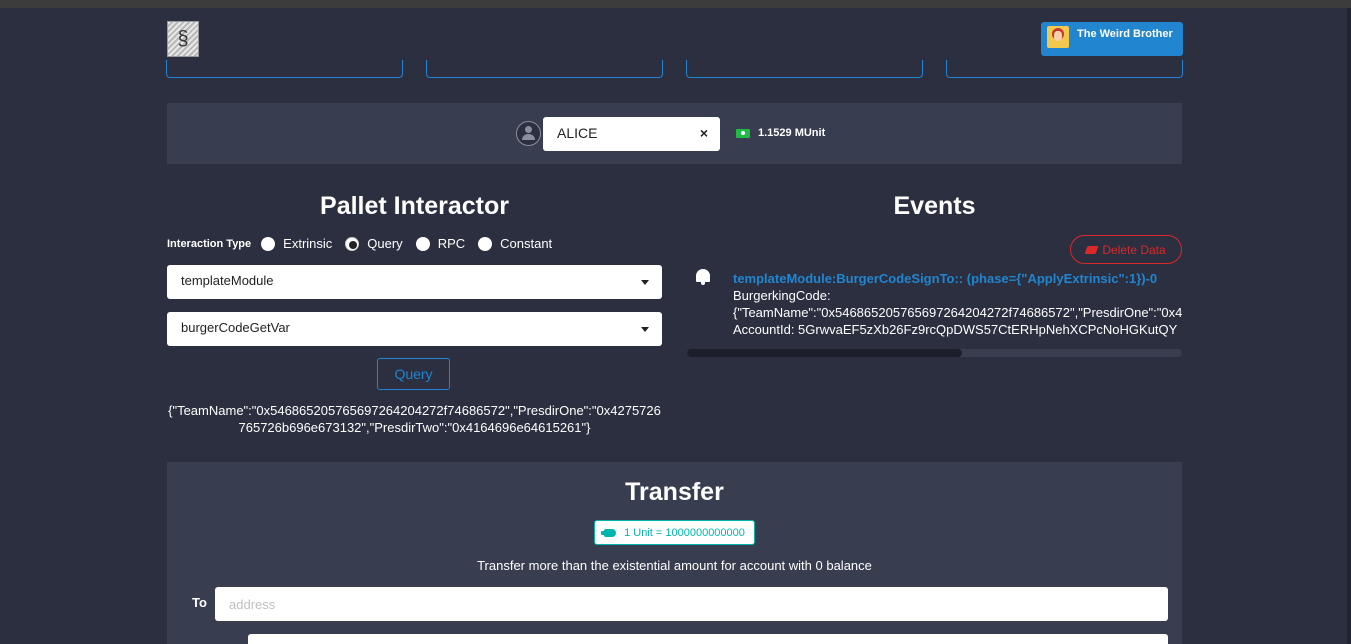  Describe the element at coordinates (675, 4) in the screenshot. I see `browser-top-bar` at that location.